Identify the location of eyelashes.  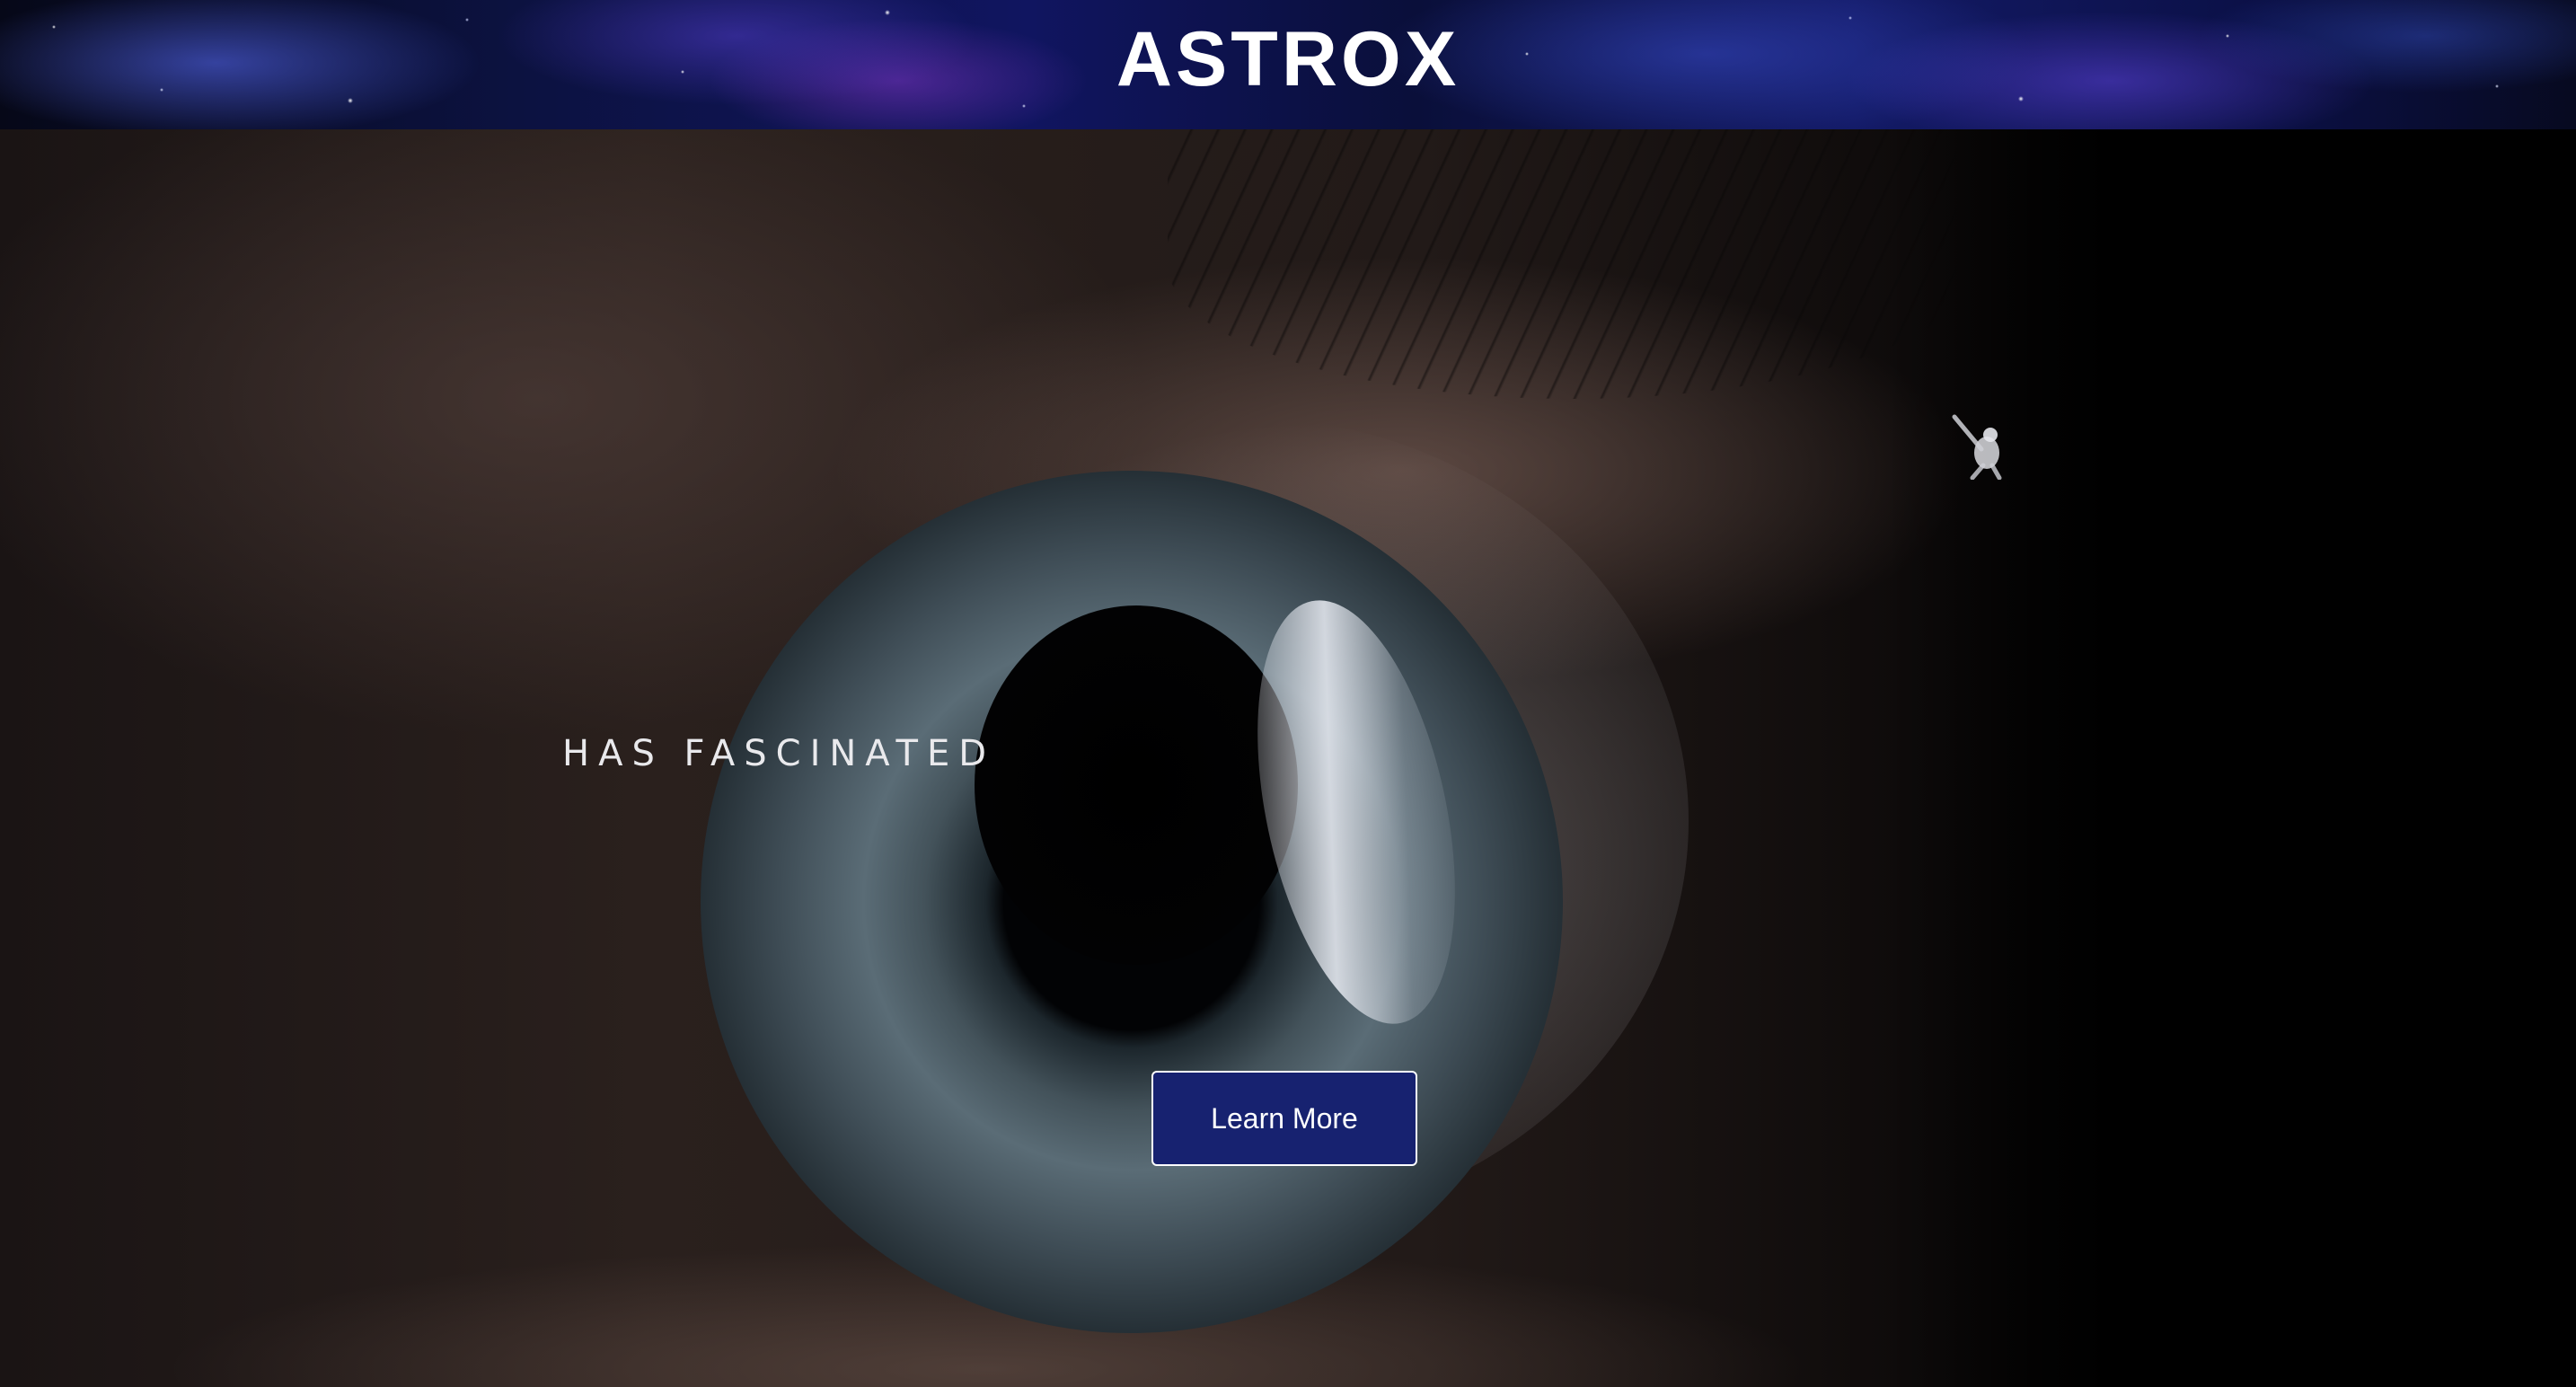
(1572, 264).